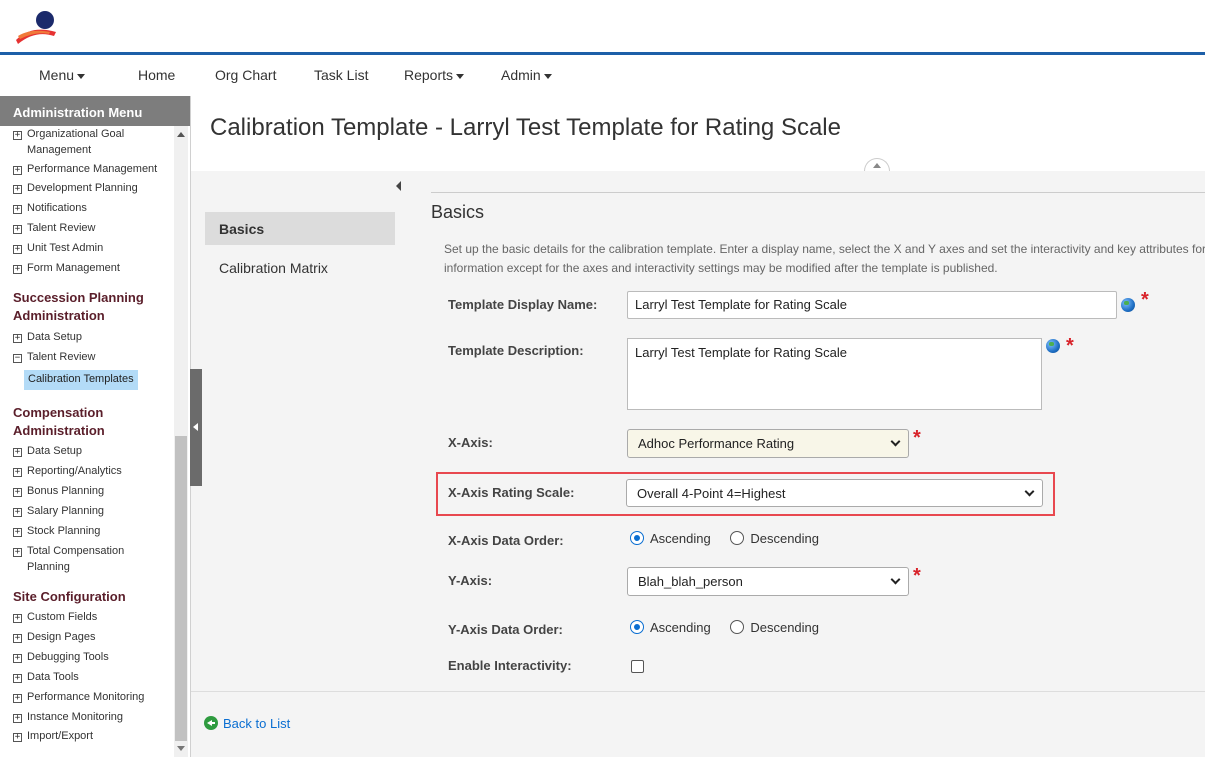 The height and width of the screenshot is (757, 1205). Describe the element at coordinates (17, 358) in the screenshot. I see `collapse-icon: −` at that location.